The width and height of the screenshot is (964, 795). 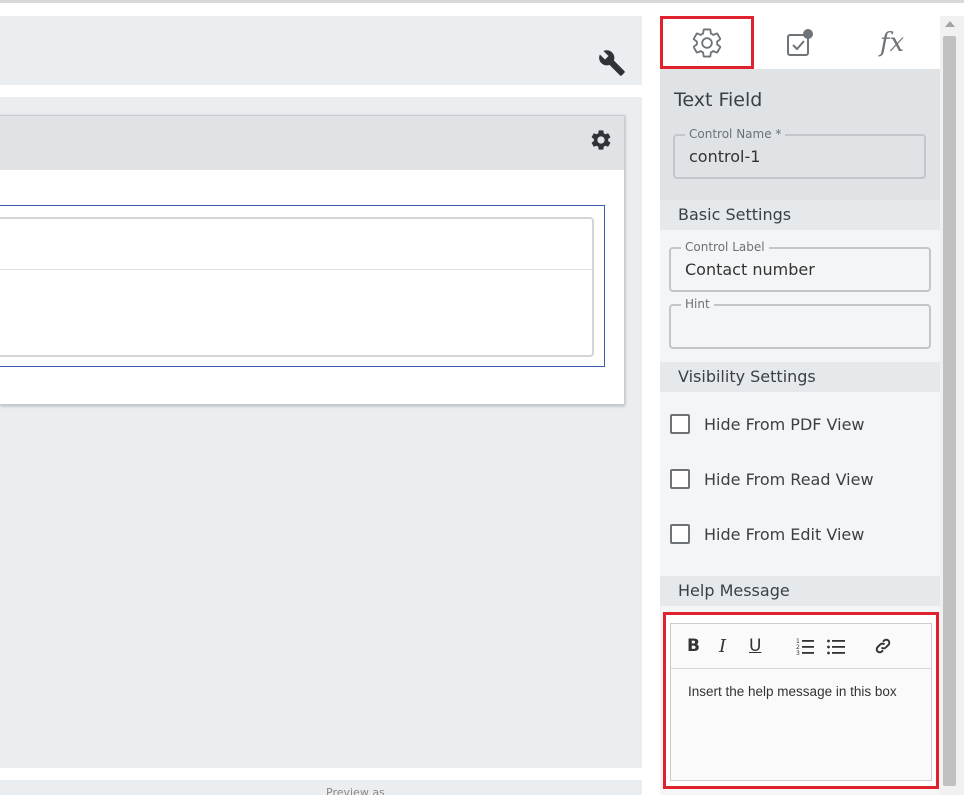 I want to click on visibility-settings-title: Visibility Settings, so click(x=747, y=376).